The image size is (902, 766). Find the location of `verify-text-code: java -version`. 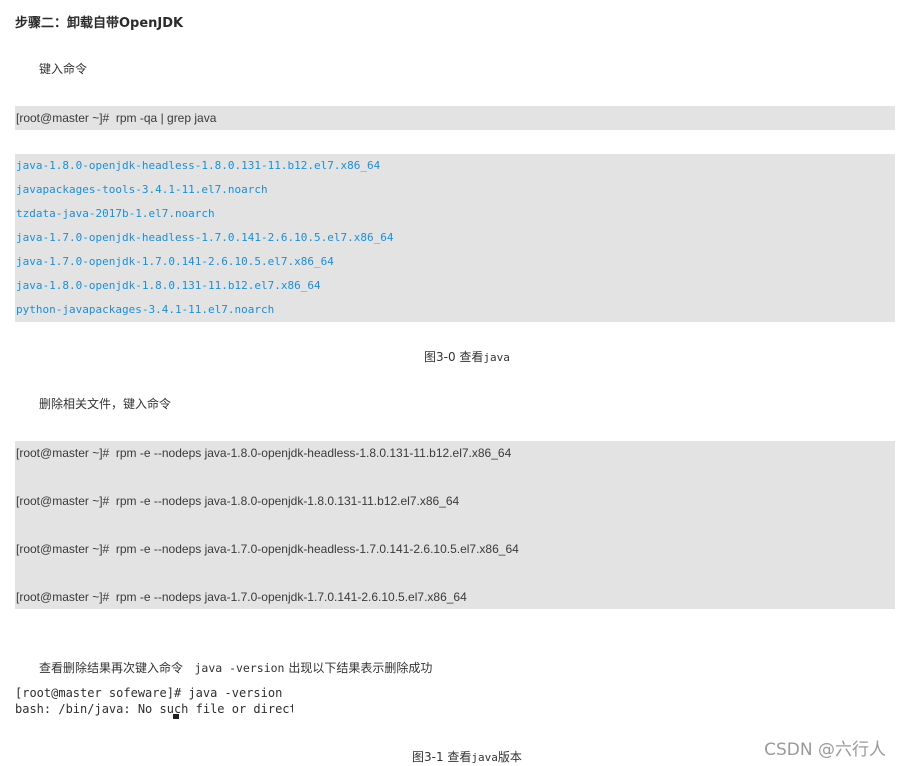

verify-text-code: java -version is located at coordinates (239, 668).